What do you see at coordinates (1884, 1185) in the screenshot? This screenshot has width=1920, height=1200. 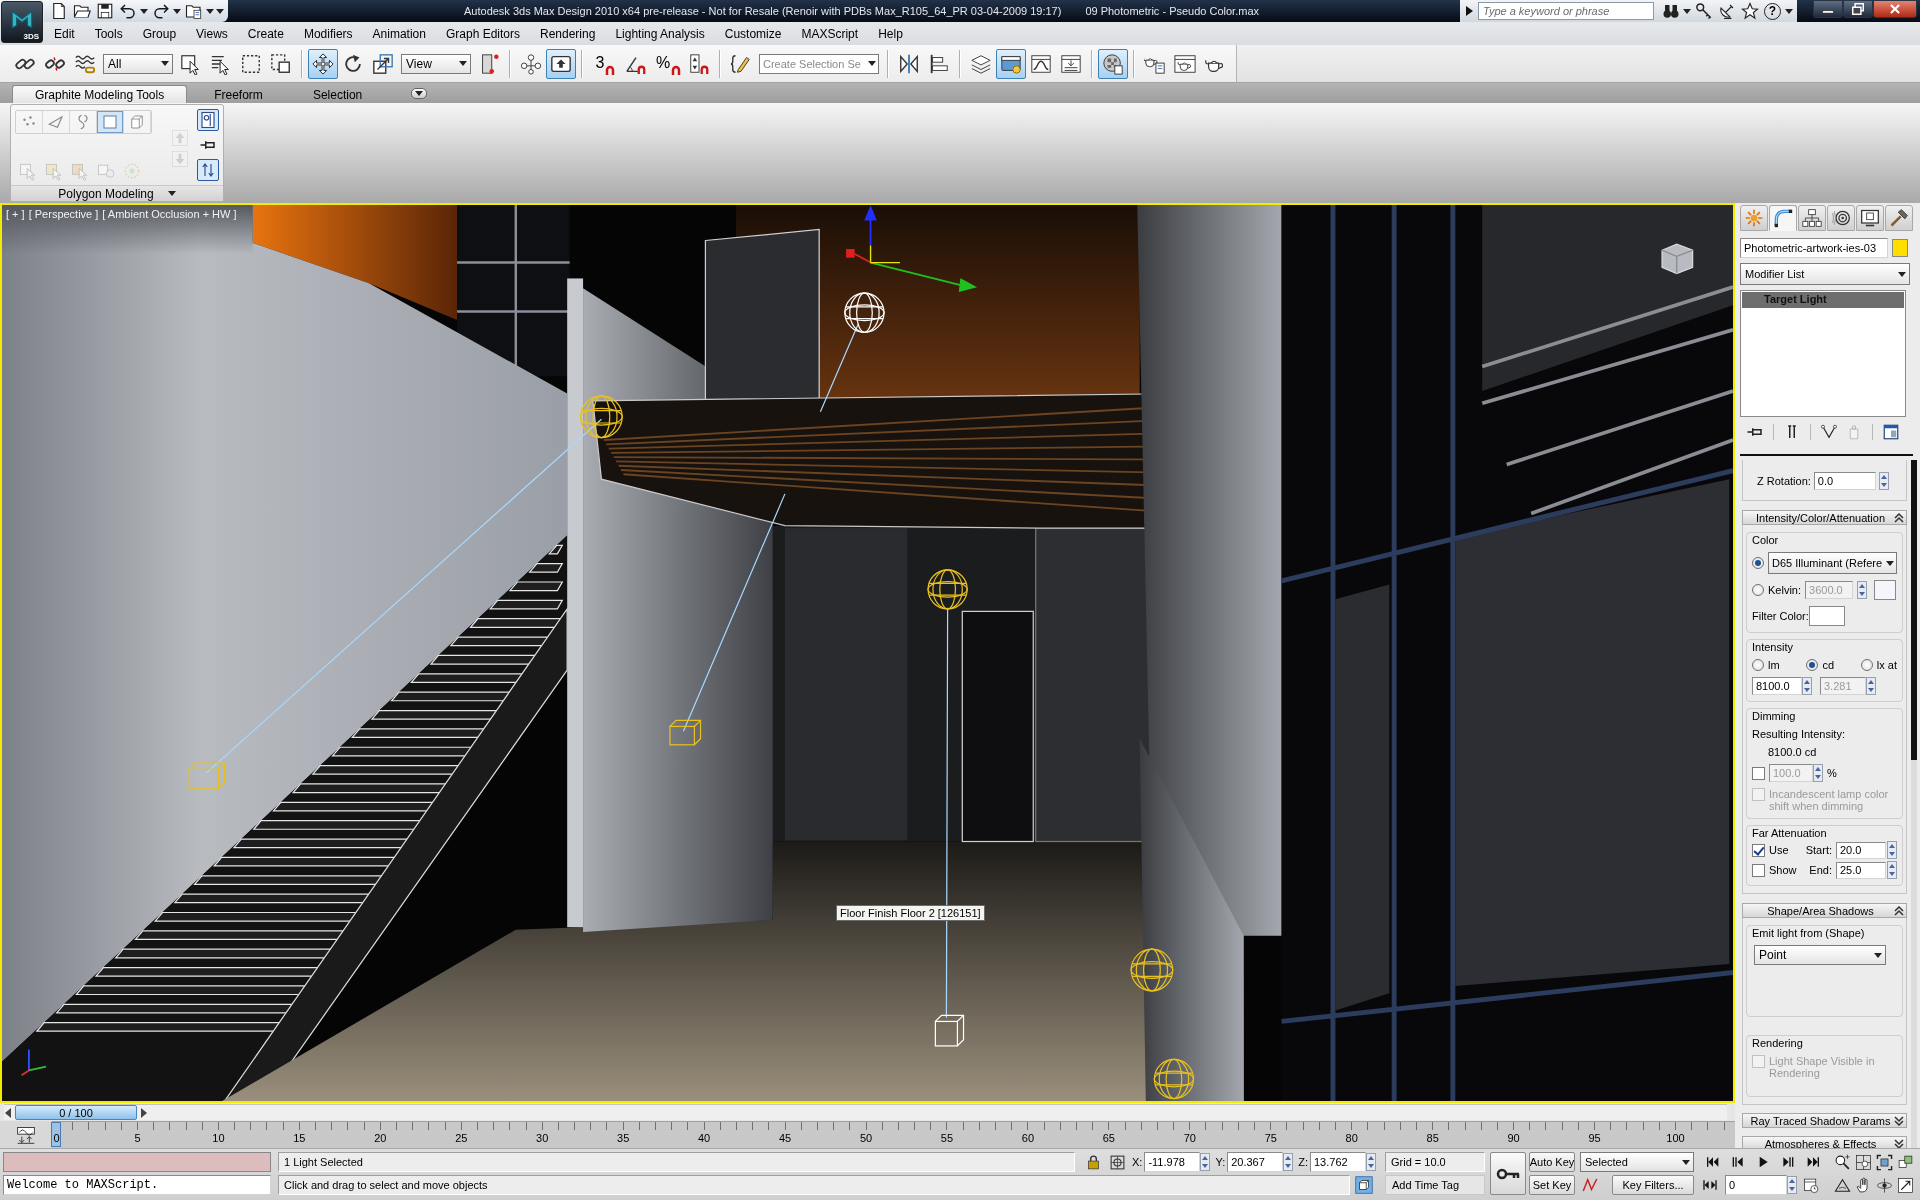 I see `orbit-icon` at bounding box center [1884, 1185].